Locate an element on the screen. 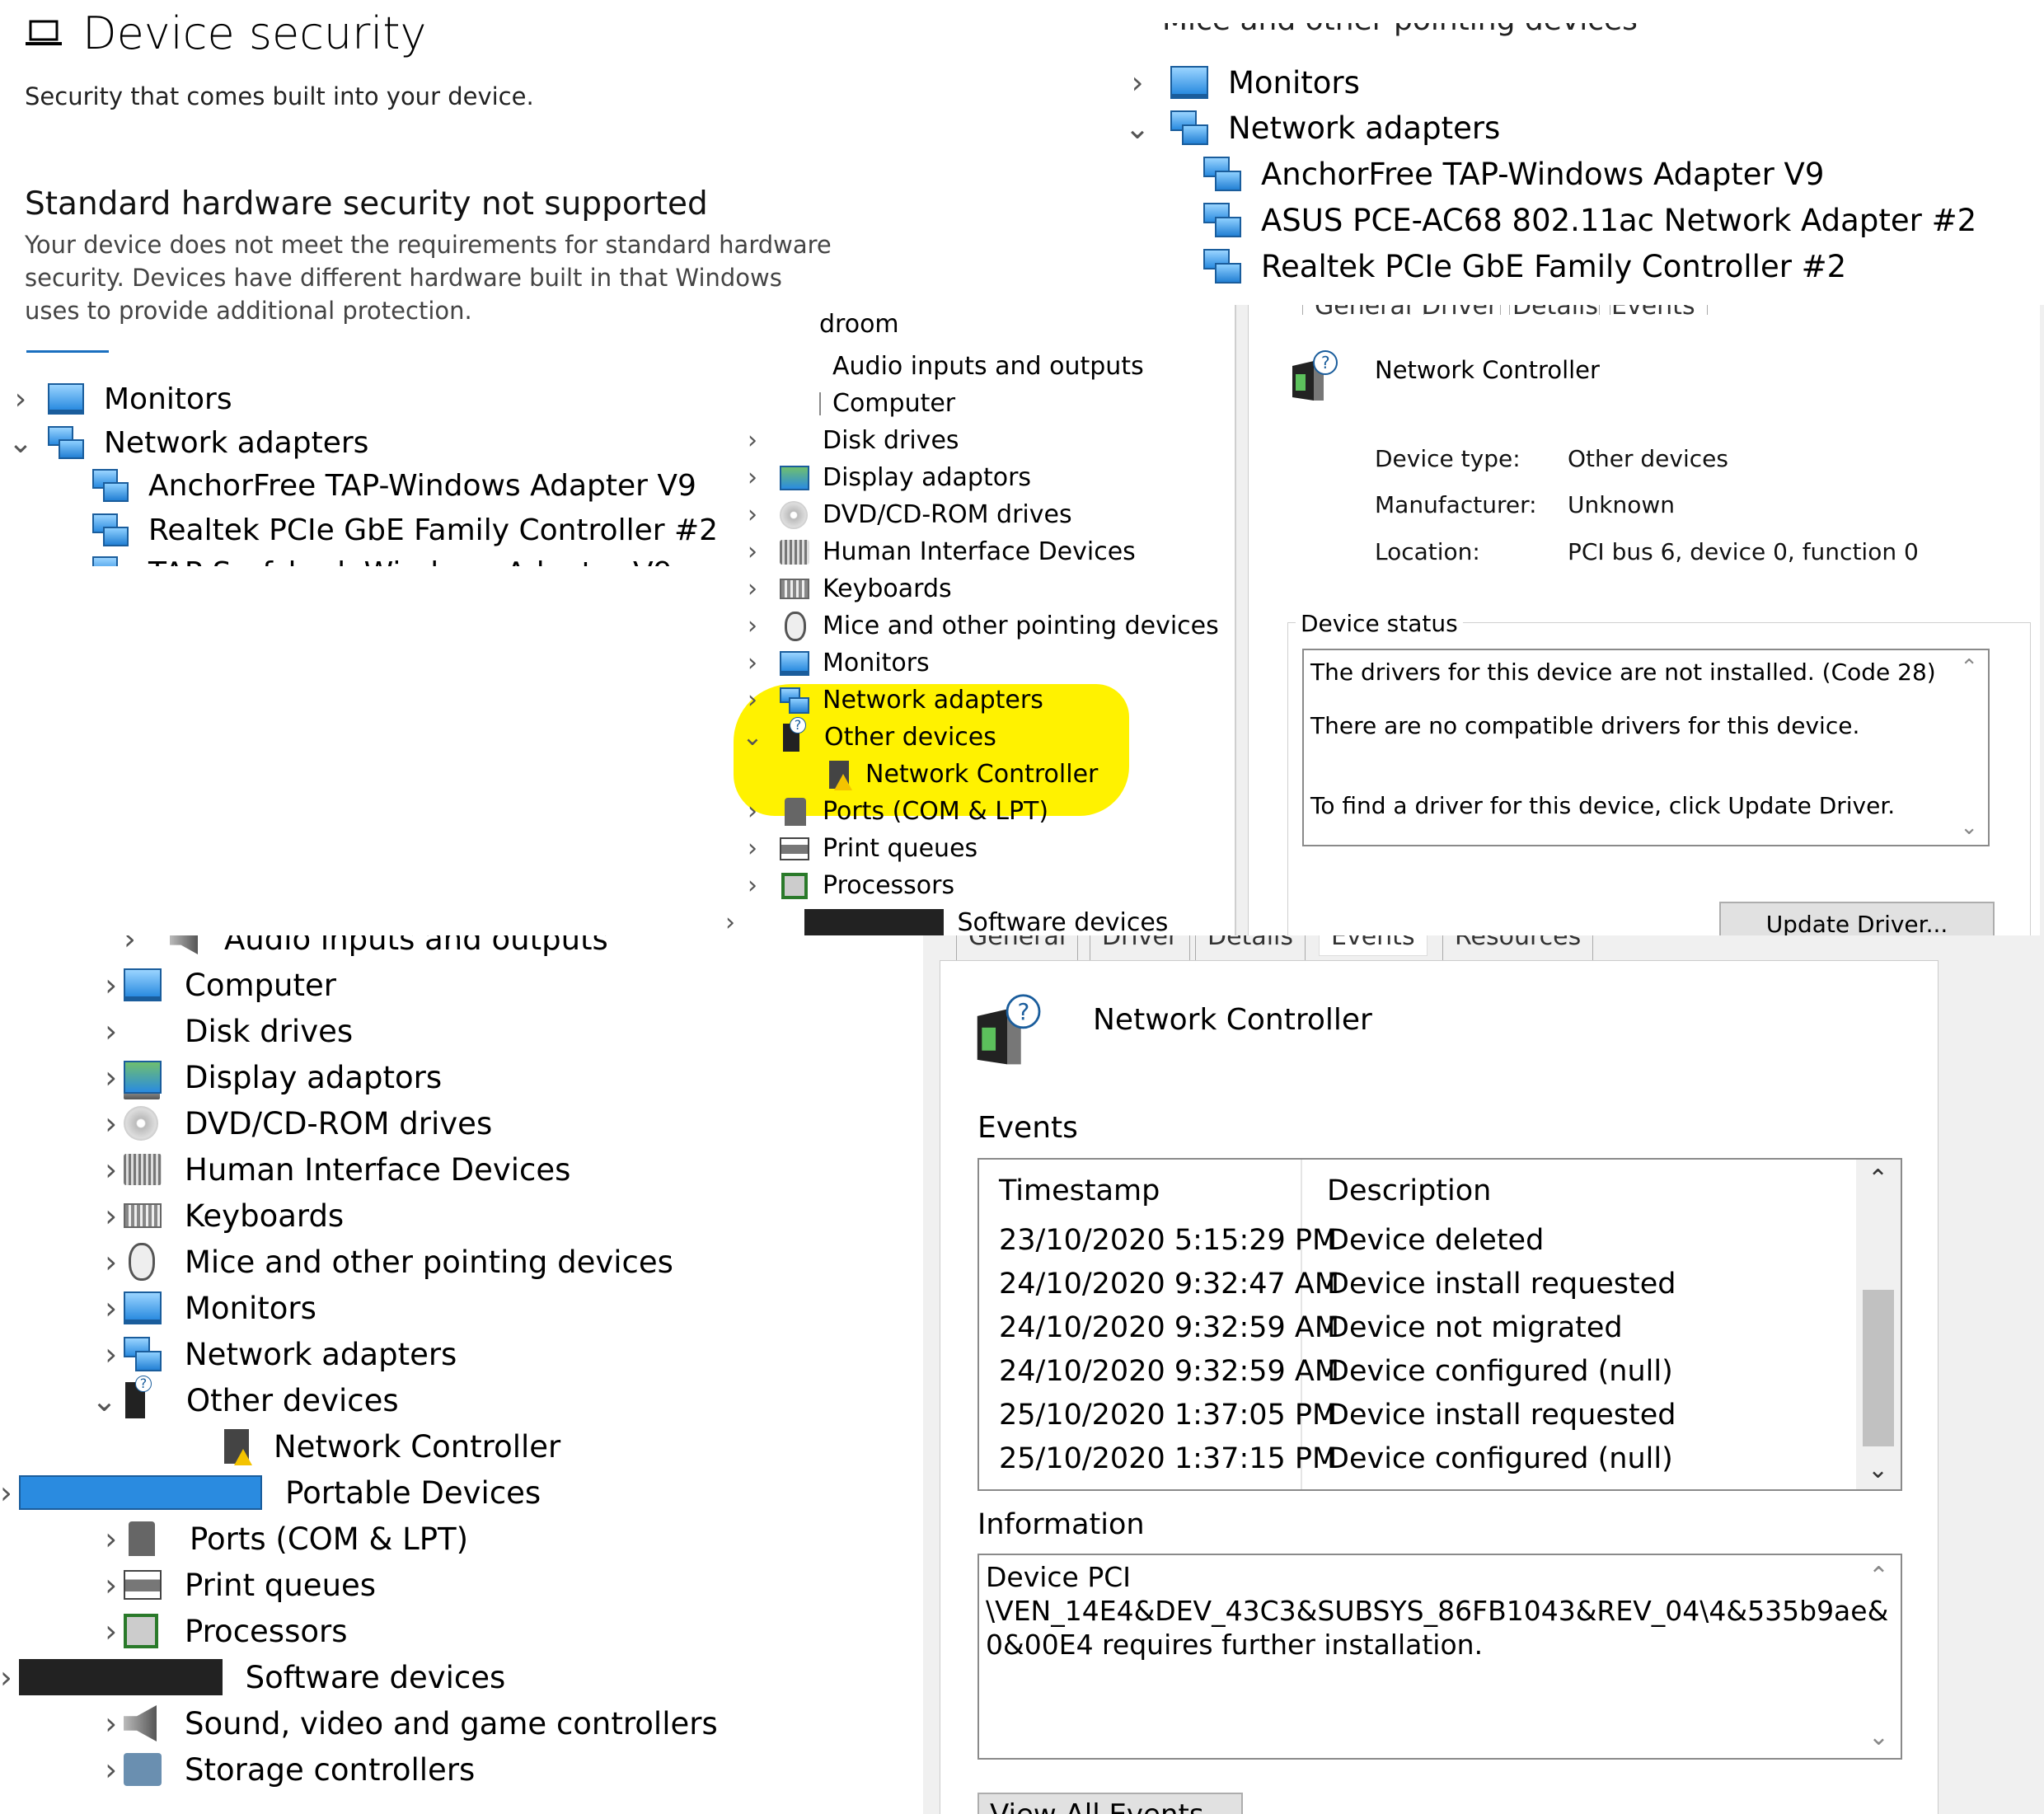  column-header-description: Description is located at coordinates (1409, 1190).